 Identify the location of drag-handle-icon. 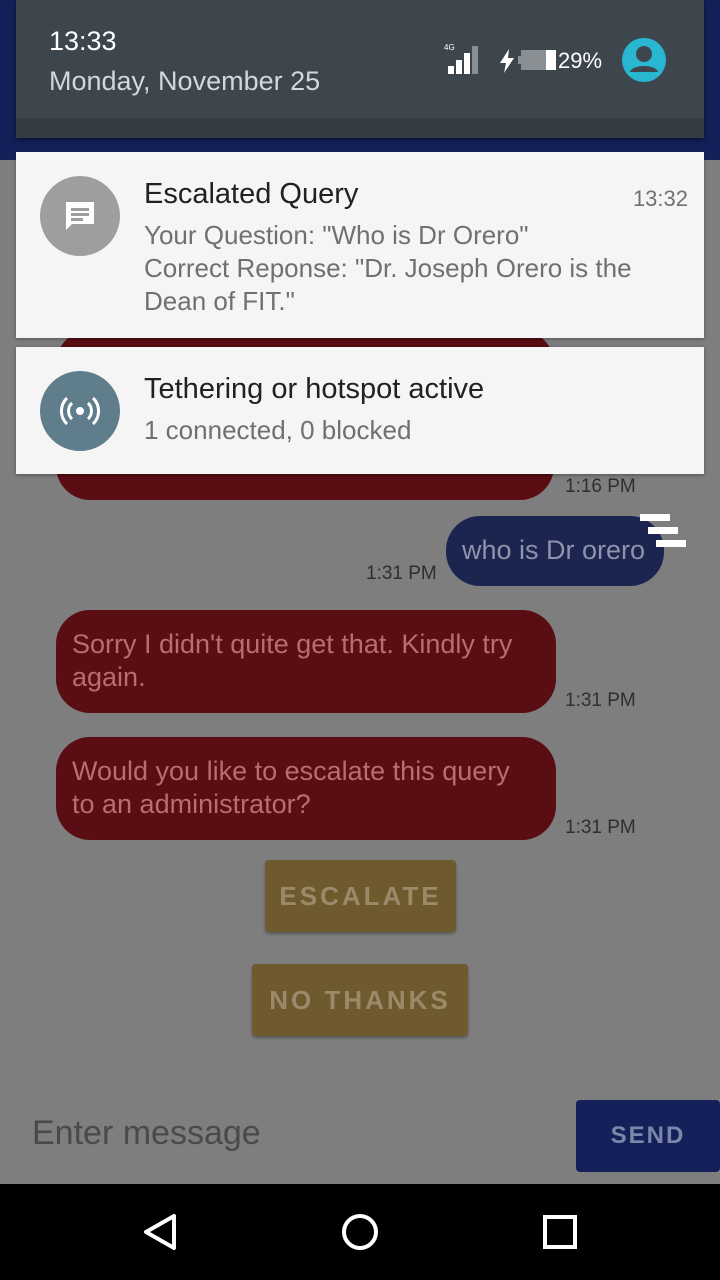
(663, 532).